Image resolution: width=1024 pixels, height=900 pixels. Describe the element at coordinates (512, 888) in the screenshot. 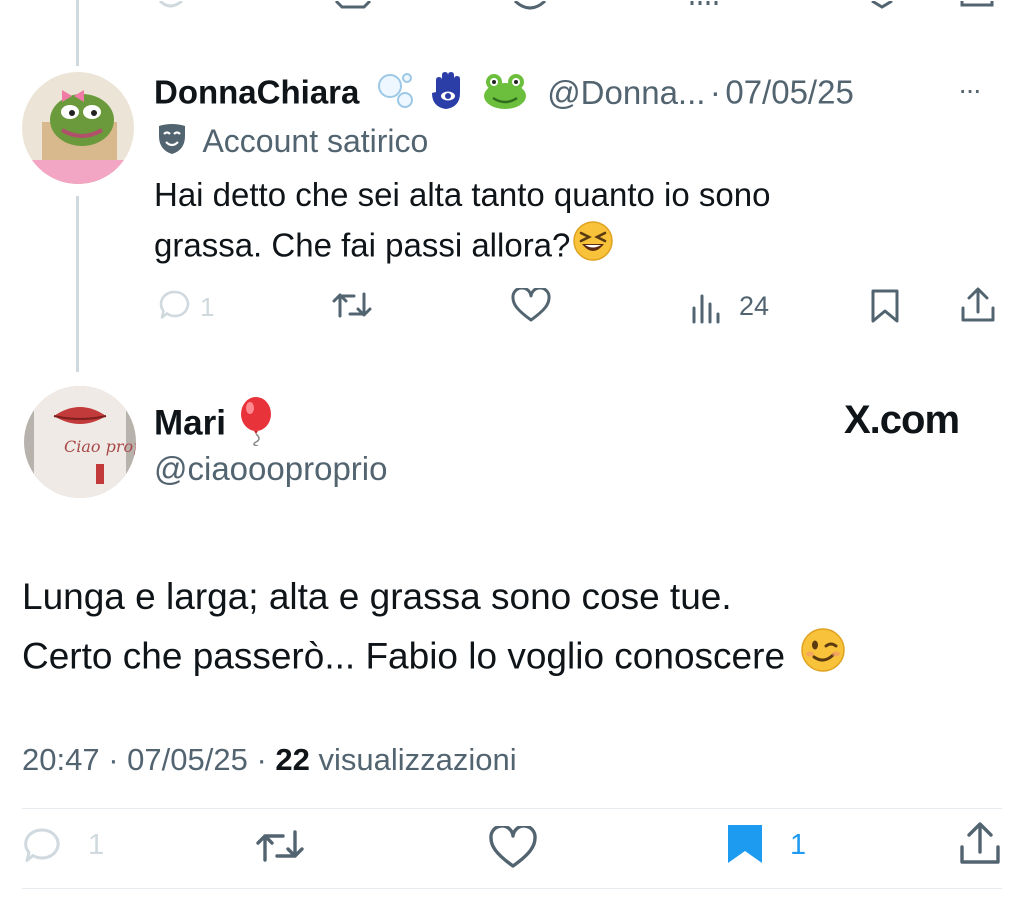

I see `bottom-divider` at that location.